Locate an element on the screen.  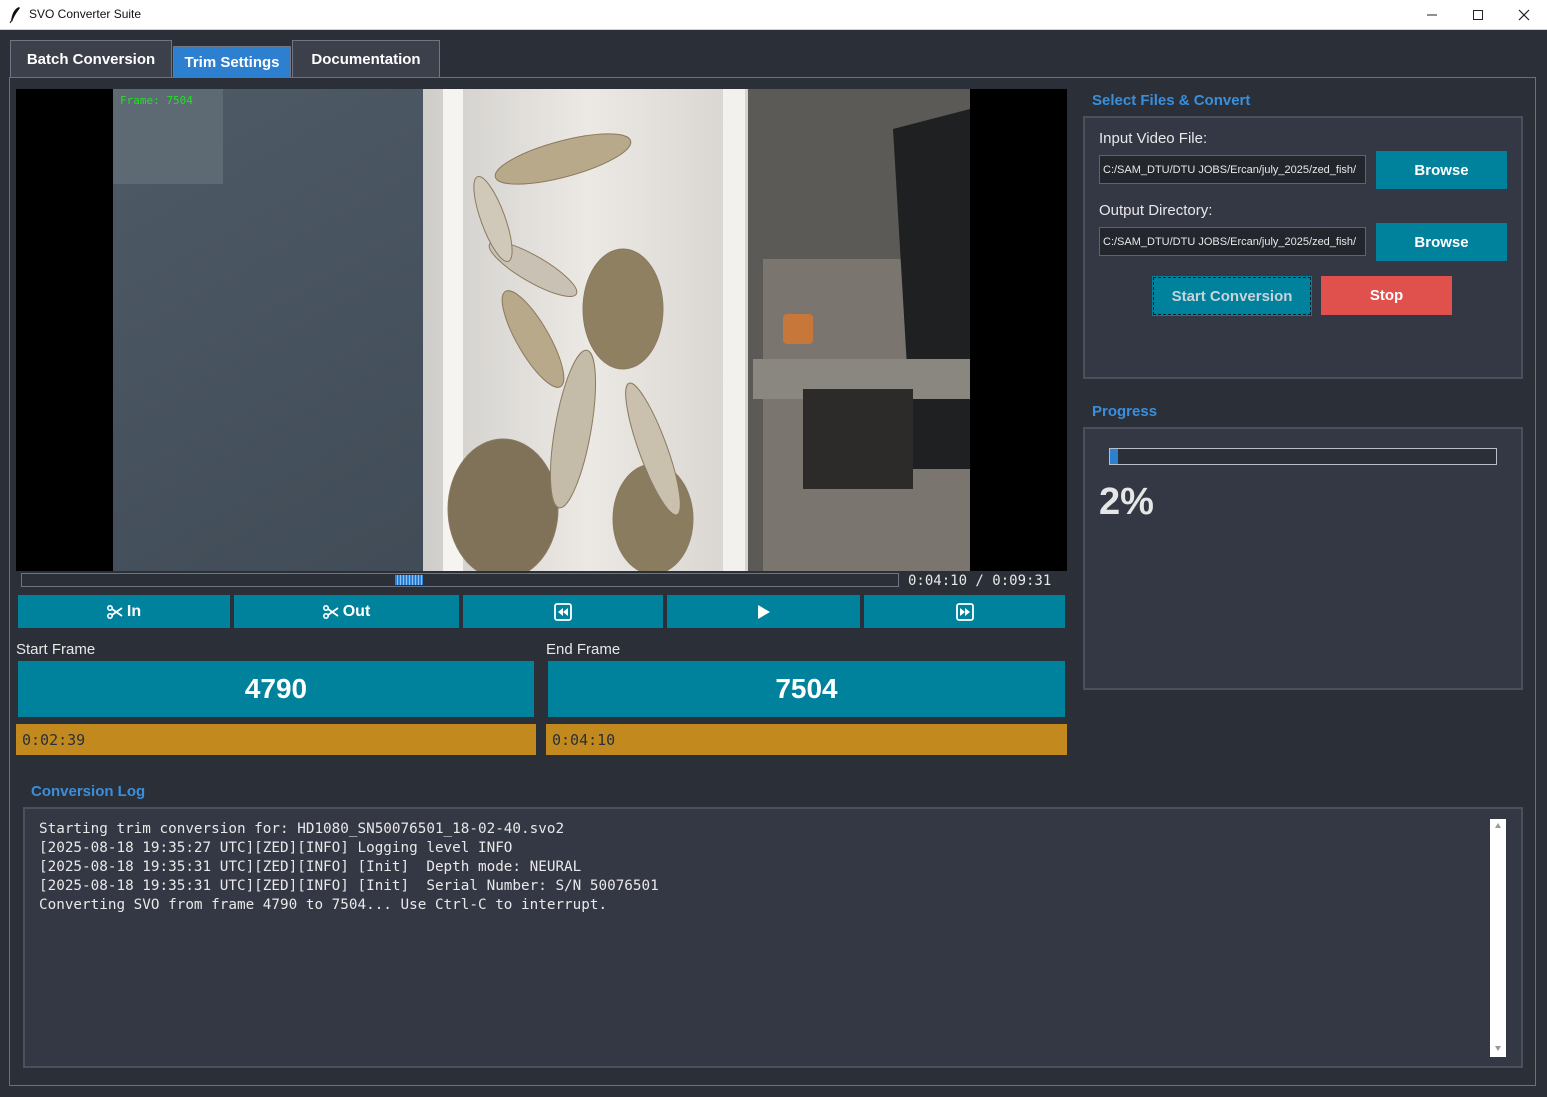
start-conversion-button: Start Conversion is located at coordinates (1232, 296).